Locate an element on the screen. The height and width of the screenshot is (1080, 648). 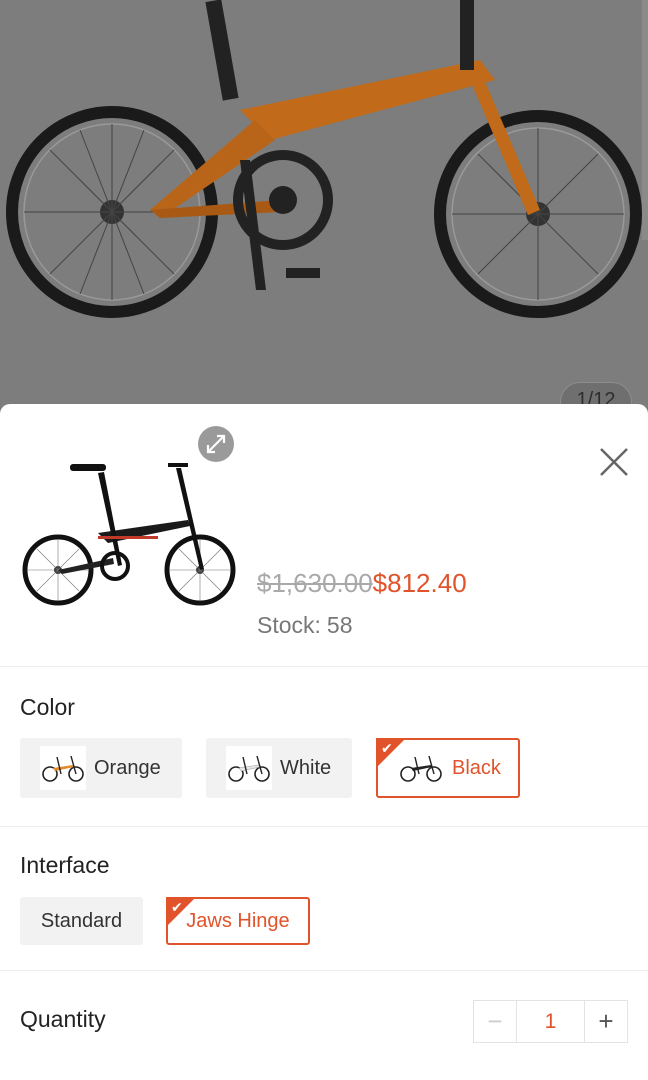
original-price: $1,630.00 is located at coordinates (315, 583).